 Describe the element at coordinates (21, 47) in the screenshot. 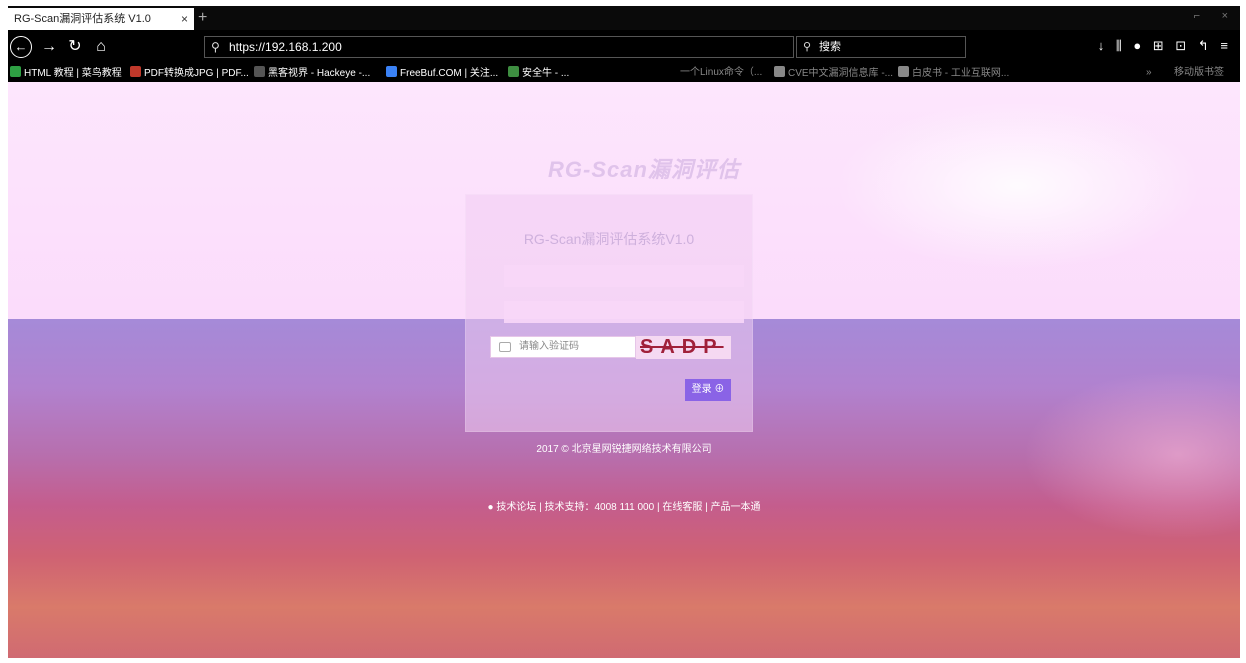

I see `back-arrow-icon: ←` at that location.